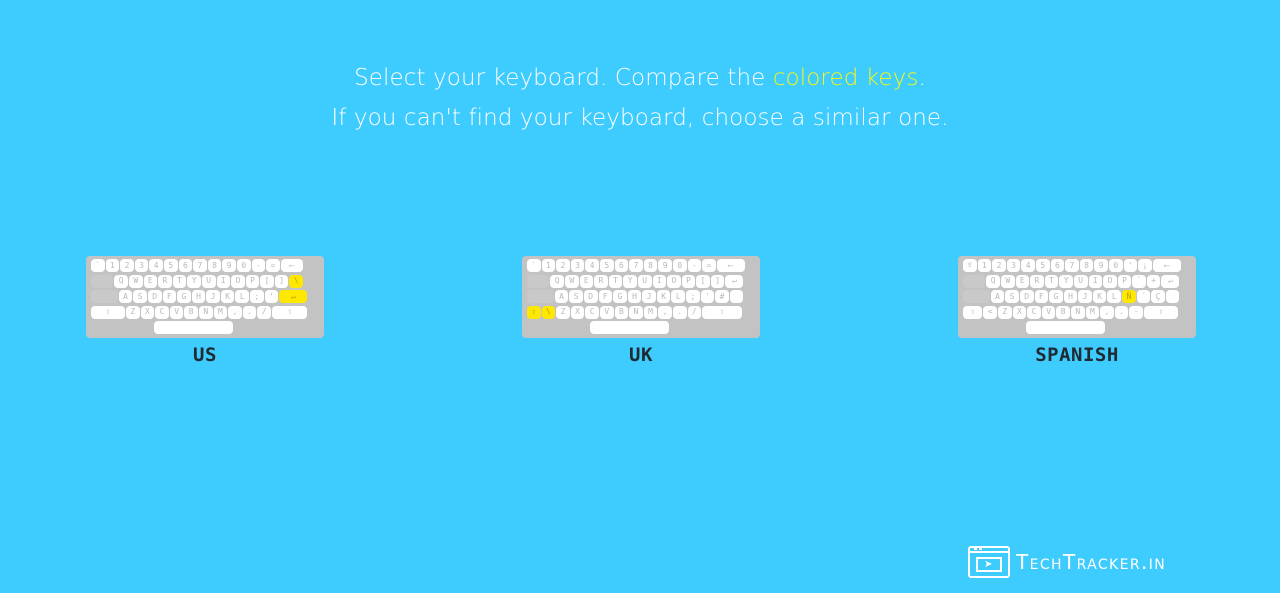 This screenshot has width=1280, height=593. What do you see at coordinates (722, 296) in the screenshot?
I see `key: #` at bounding box center [722, 296].